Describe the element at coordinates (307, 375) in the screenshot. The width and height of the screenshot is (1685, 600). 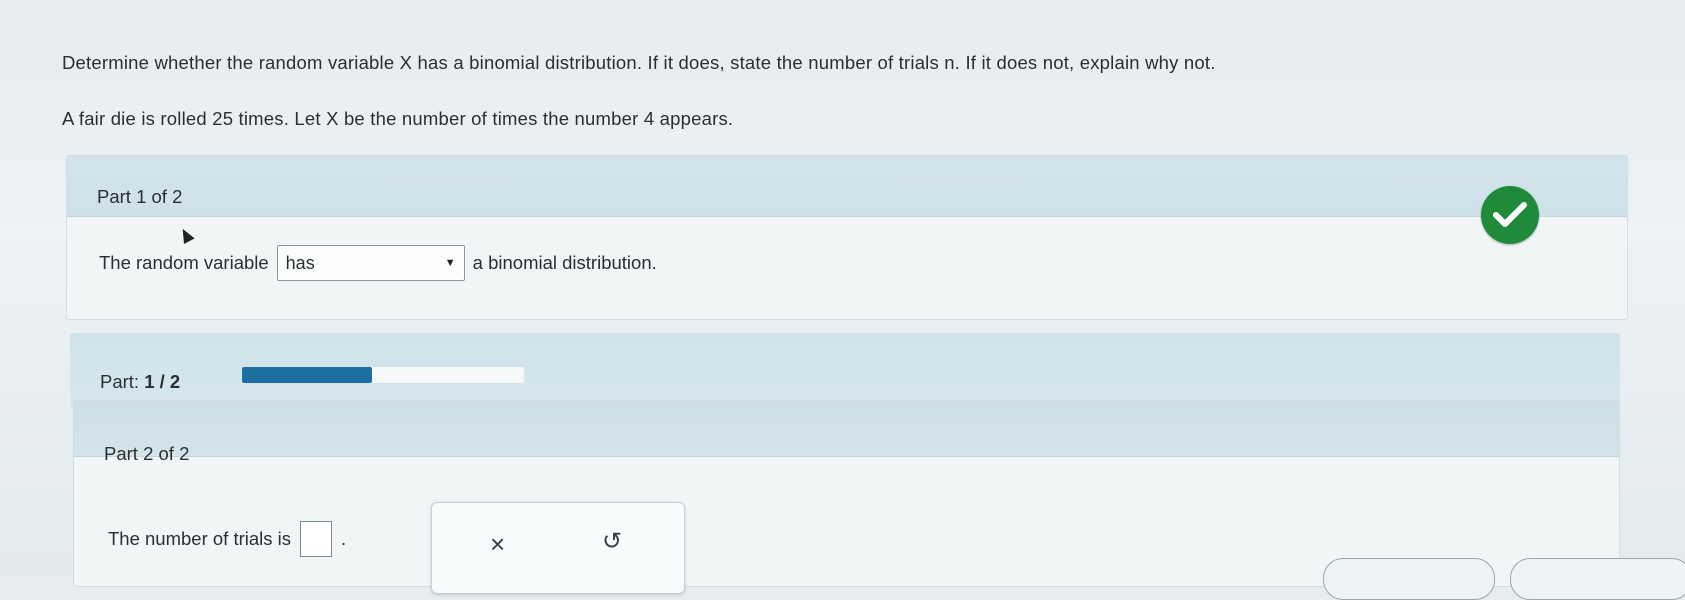
I see `progress-fill` at that location.